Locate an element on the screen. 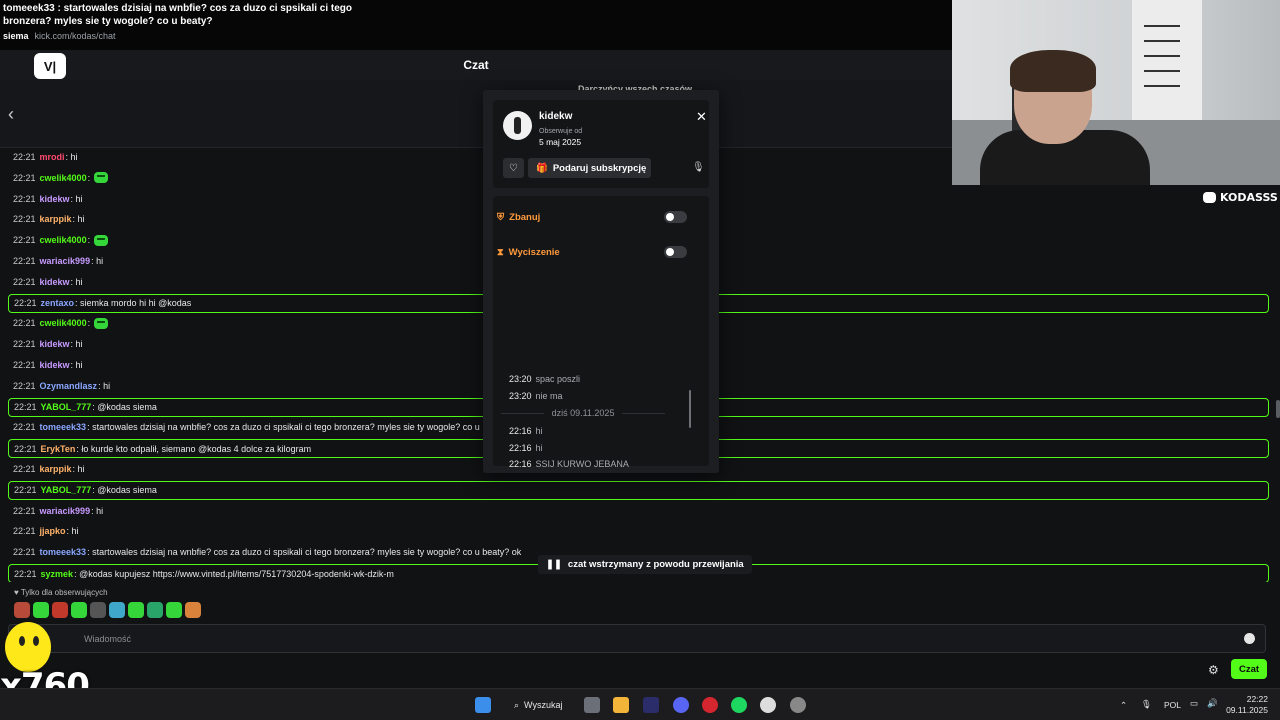 The image size is (1280, 720). emoji-picker-icon is located at coordinates (1249, 638).